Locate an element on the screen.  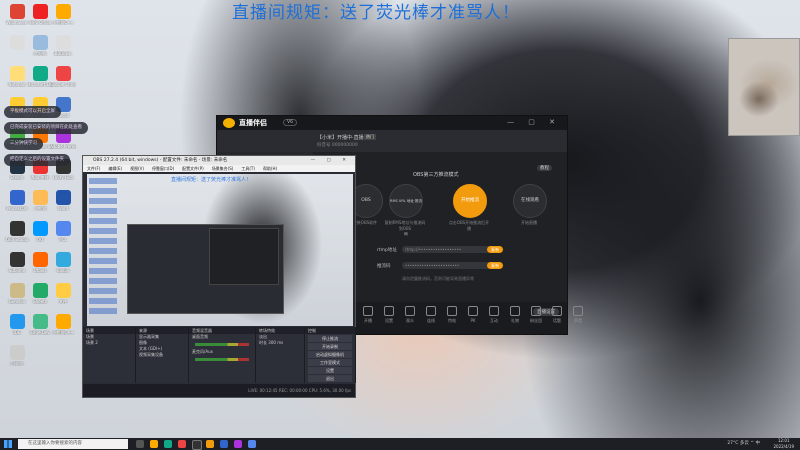
desktop-icon-label: BBDown is located at coordinates (63, 53).